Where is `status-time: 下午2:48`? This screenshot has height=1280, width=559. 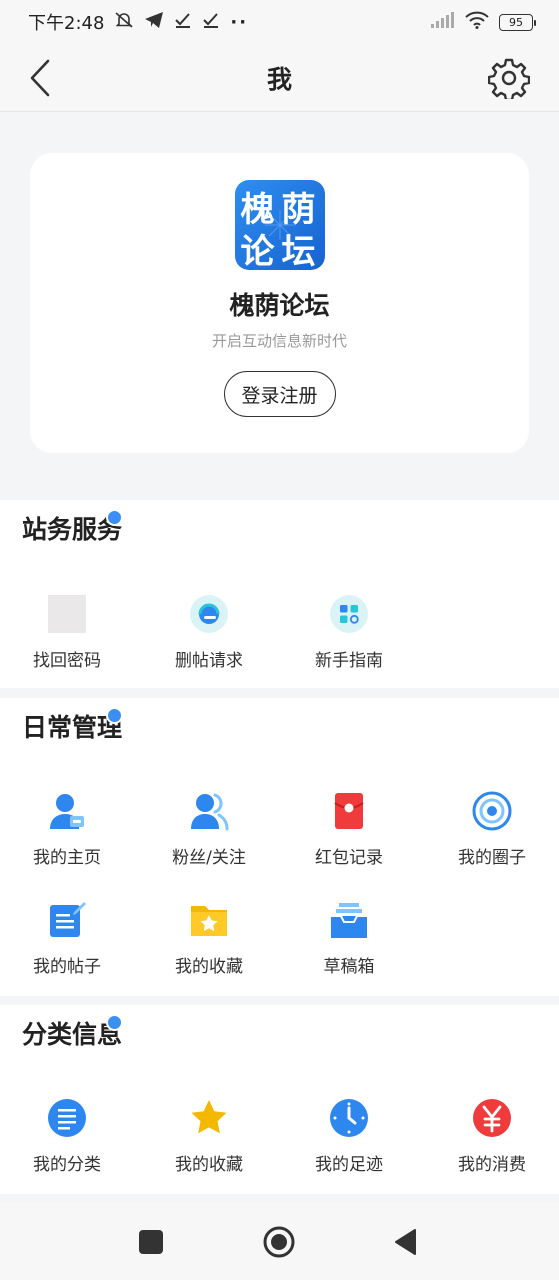
status-time: 下午2:48 is located at coordinates (66, 23).